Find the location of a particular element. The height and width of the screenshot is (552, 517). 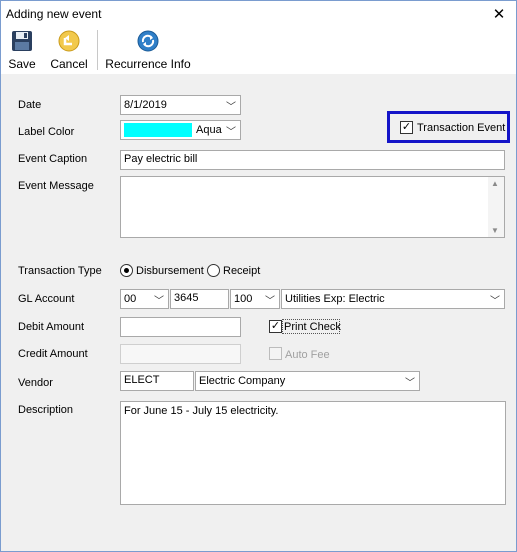

title-bar: Adding new event ✕ is located at coordinates (258, 14).